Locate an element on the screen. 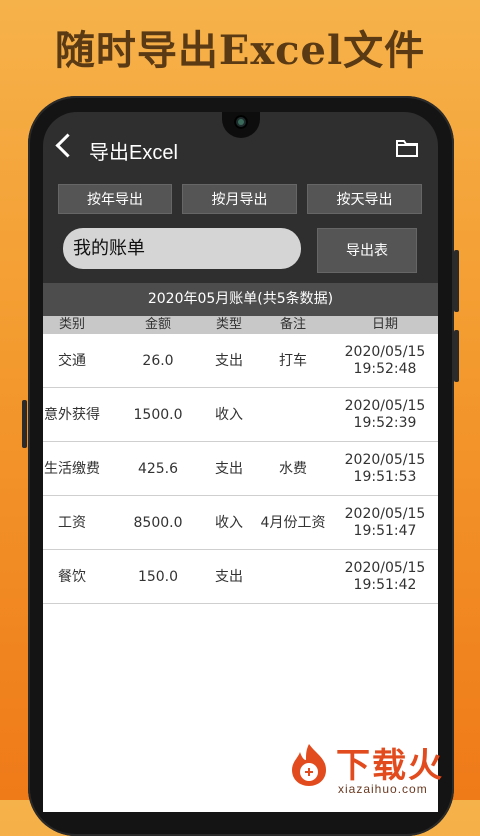 The width and height of the screenshot is (480, 836). cell-amount: 425.6 is located at coordinates (158, 469).